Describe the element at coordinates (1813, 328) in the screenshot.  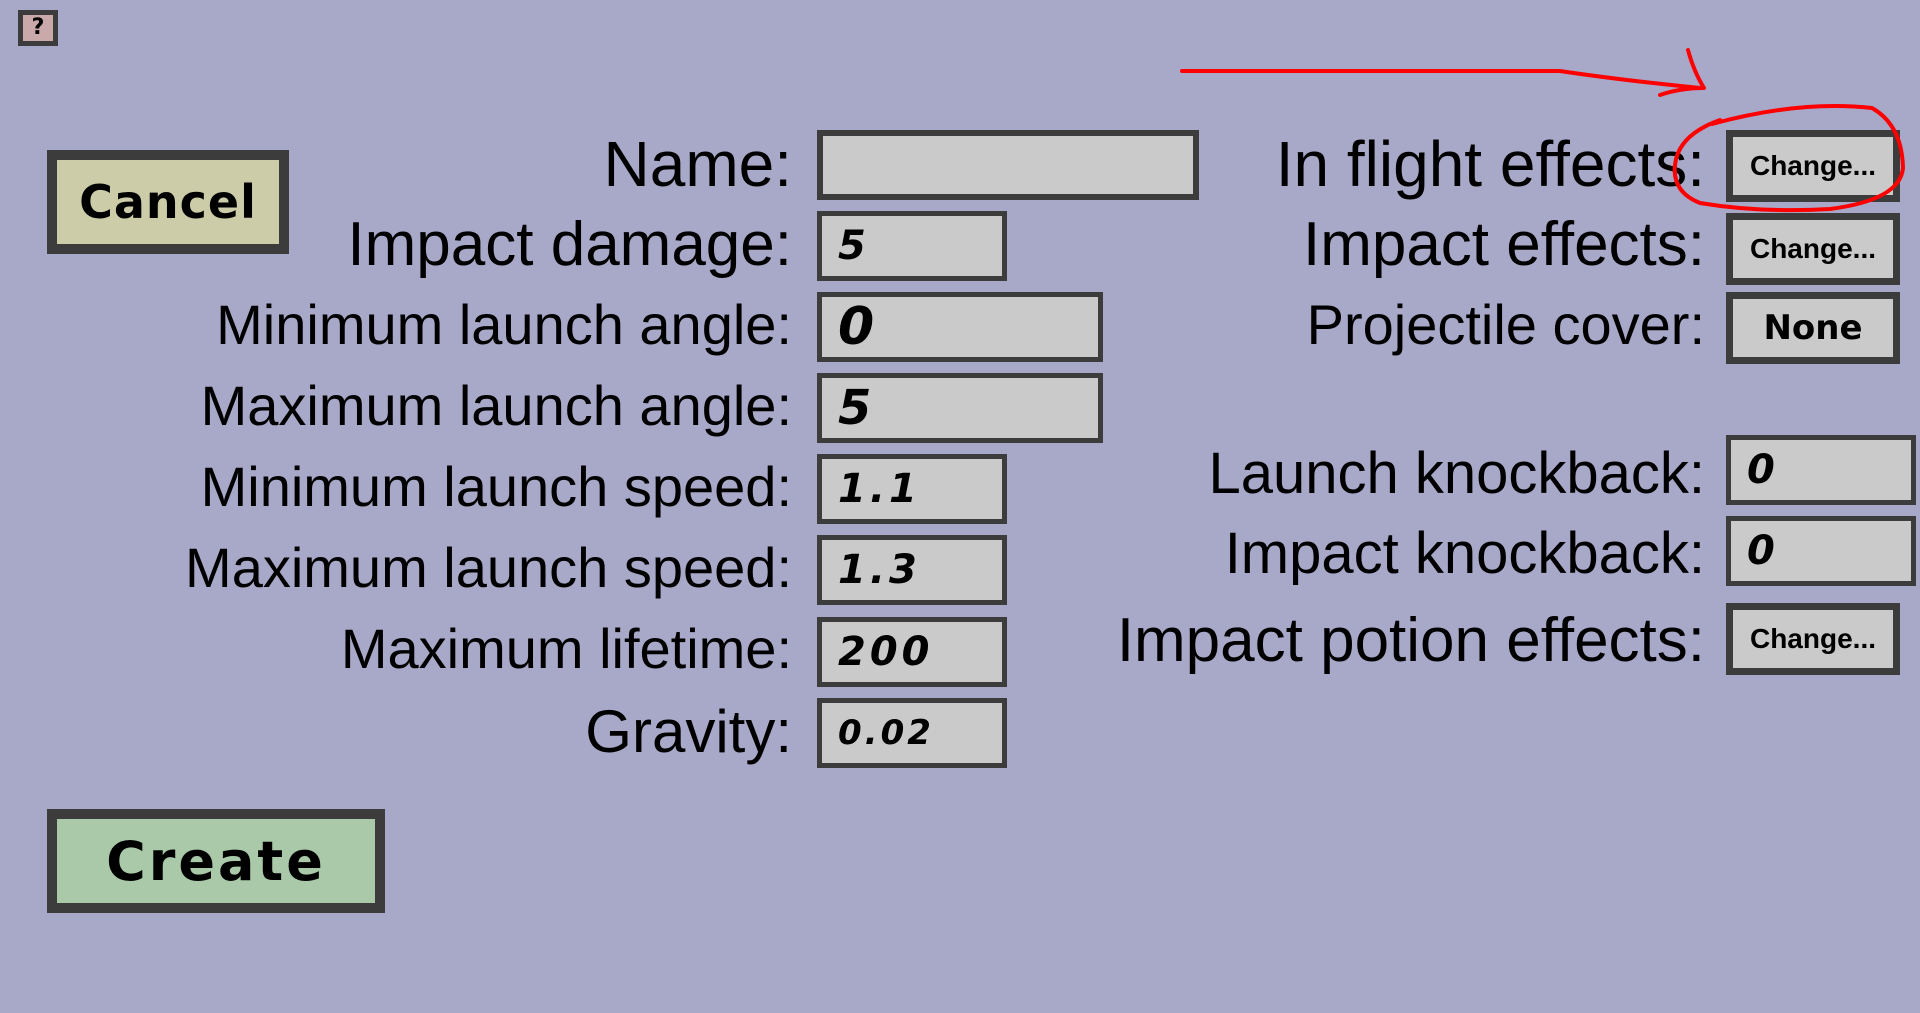
I see `projectile-cover-button: None` at that location.